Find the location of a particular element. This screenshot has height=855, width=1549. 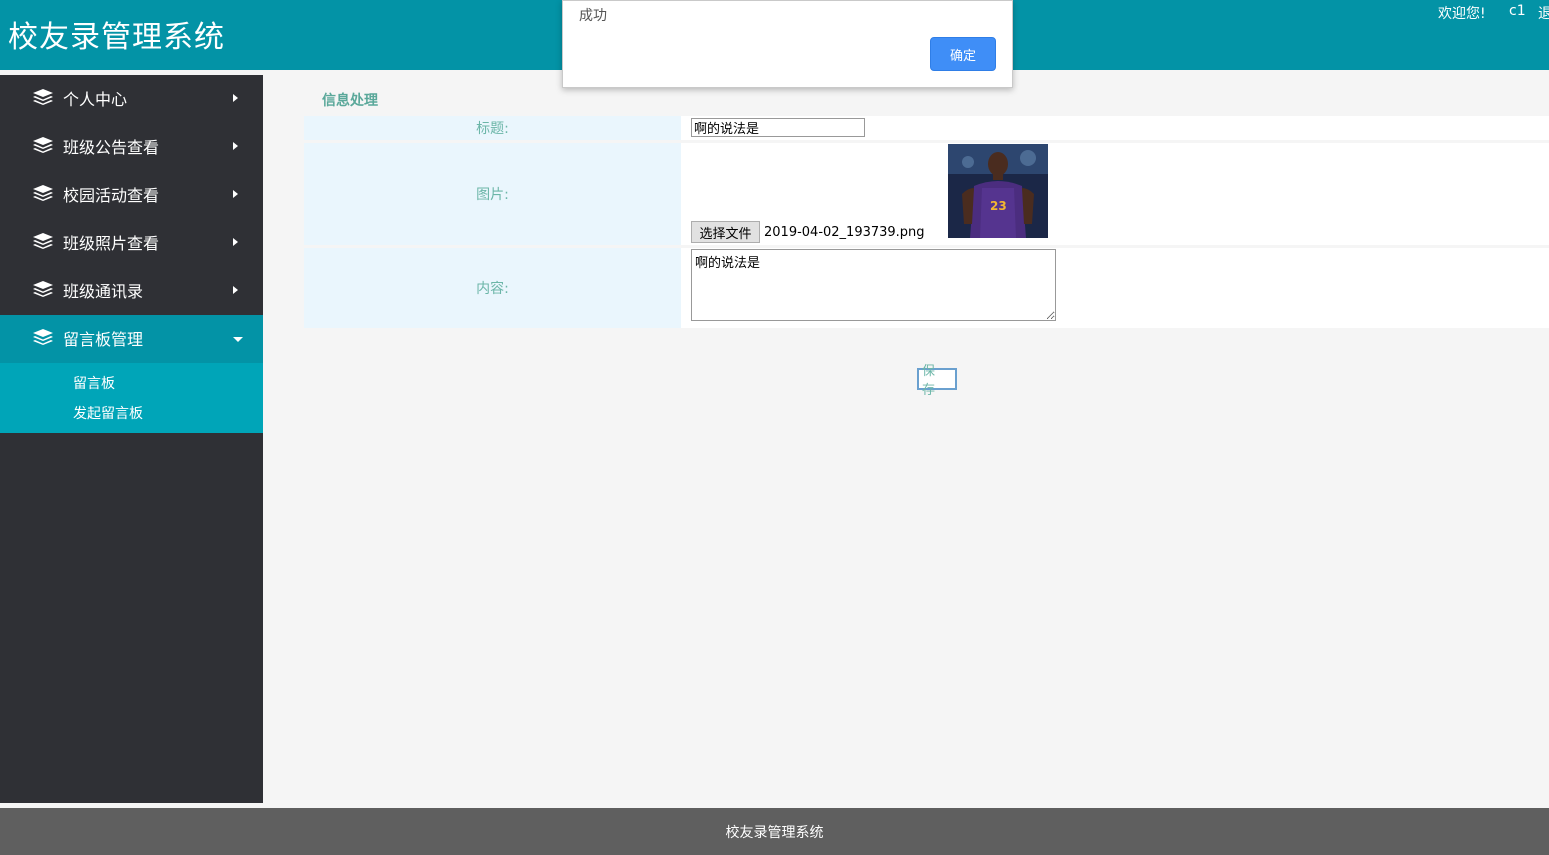

submenu-item-new-message: 发起留言板 is located at coordinates (108, 413).